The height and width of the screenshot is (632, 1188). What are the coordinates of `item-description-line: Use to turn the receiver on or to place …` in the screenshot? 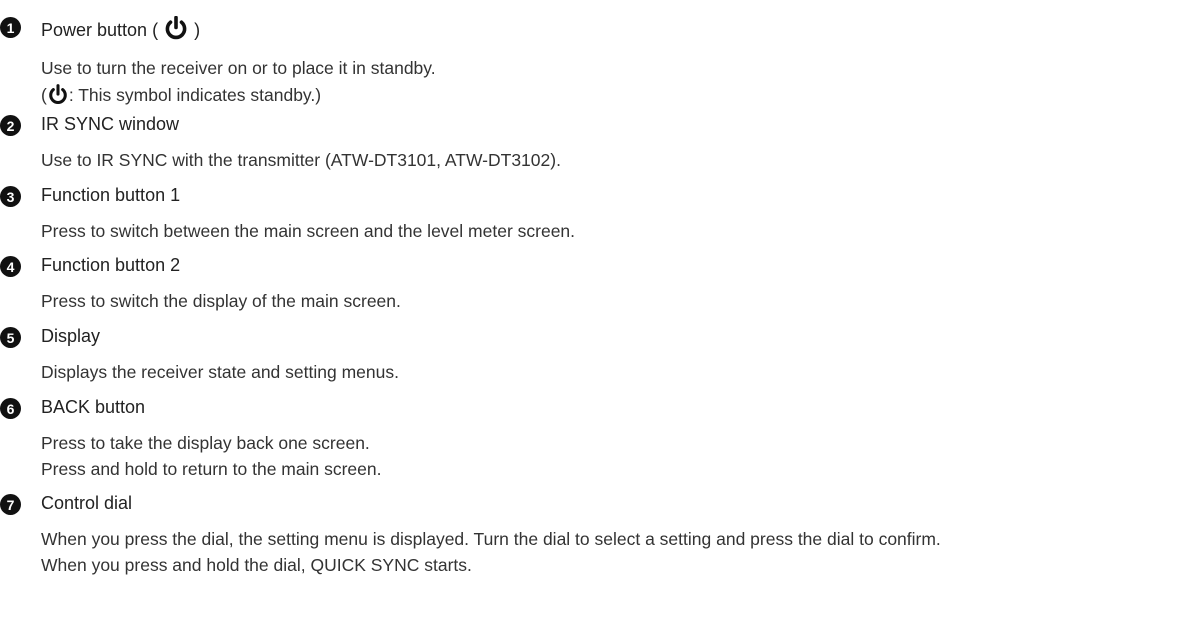 It's located at (238, 68).